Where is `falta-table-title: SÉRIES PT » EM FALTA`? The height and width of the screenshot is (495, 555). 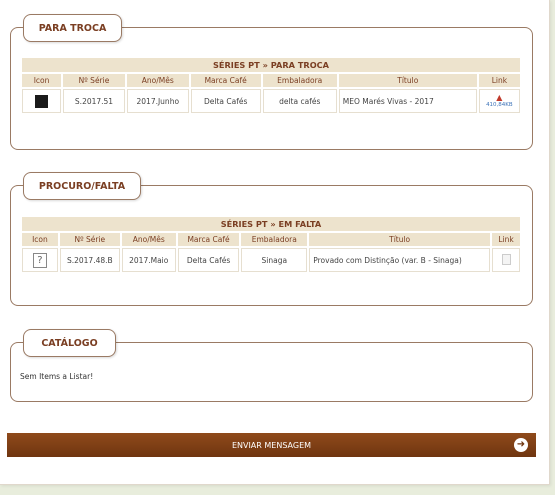 falta-table-title: SÉRIES PT » EM FALTA is located at coordinates (271, 224).